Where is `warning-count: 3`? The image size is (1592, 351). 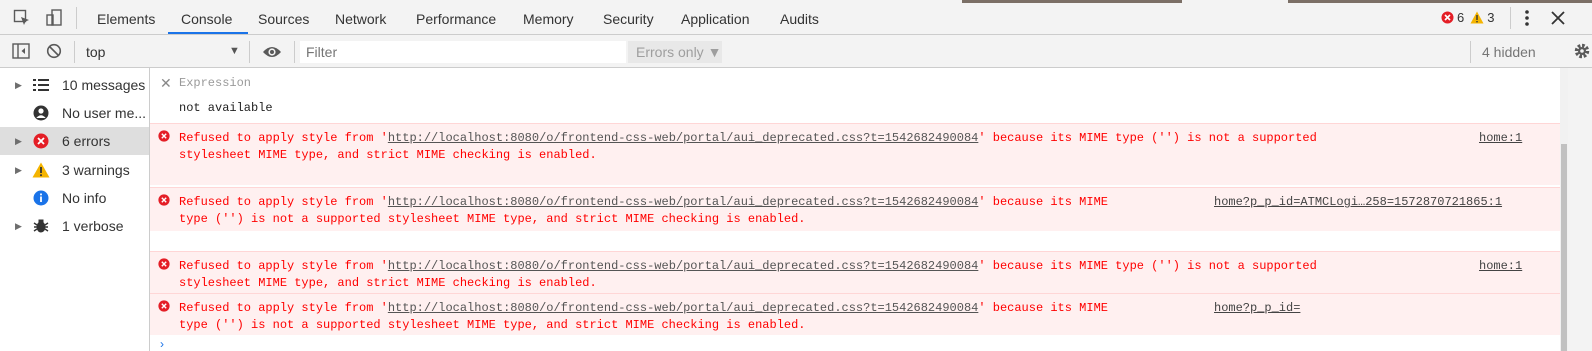 warning-count: 3 is located at coordinates (1491, 17).